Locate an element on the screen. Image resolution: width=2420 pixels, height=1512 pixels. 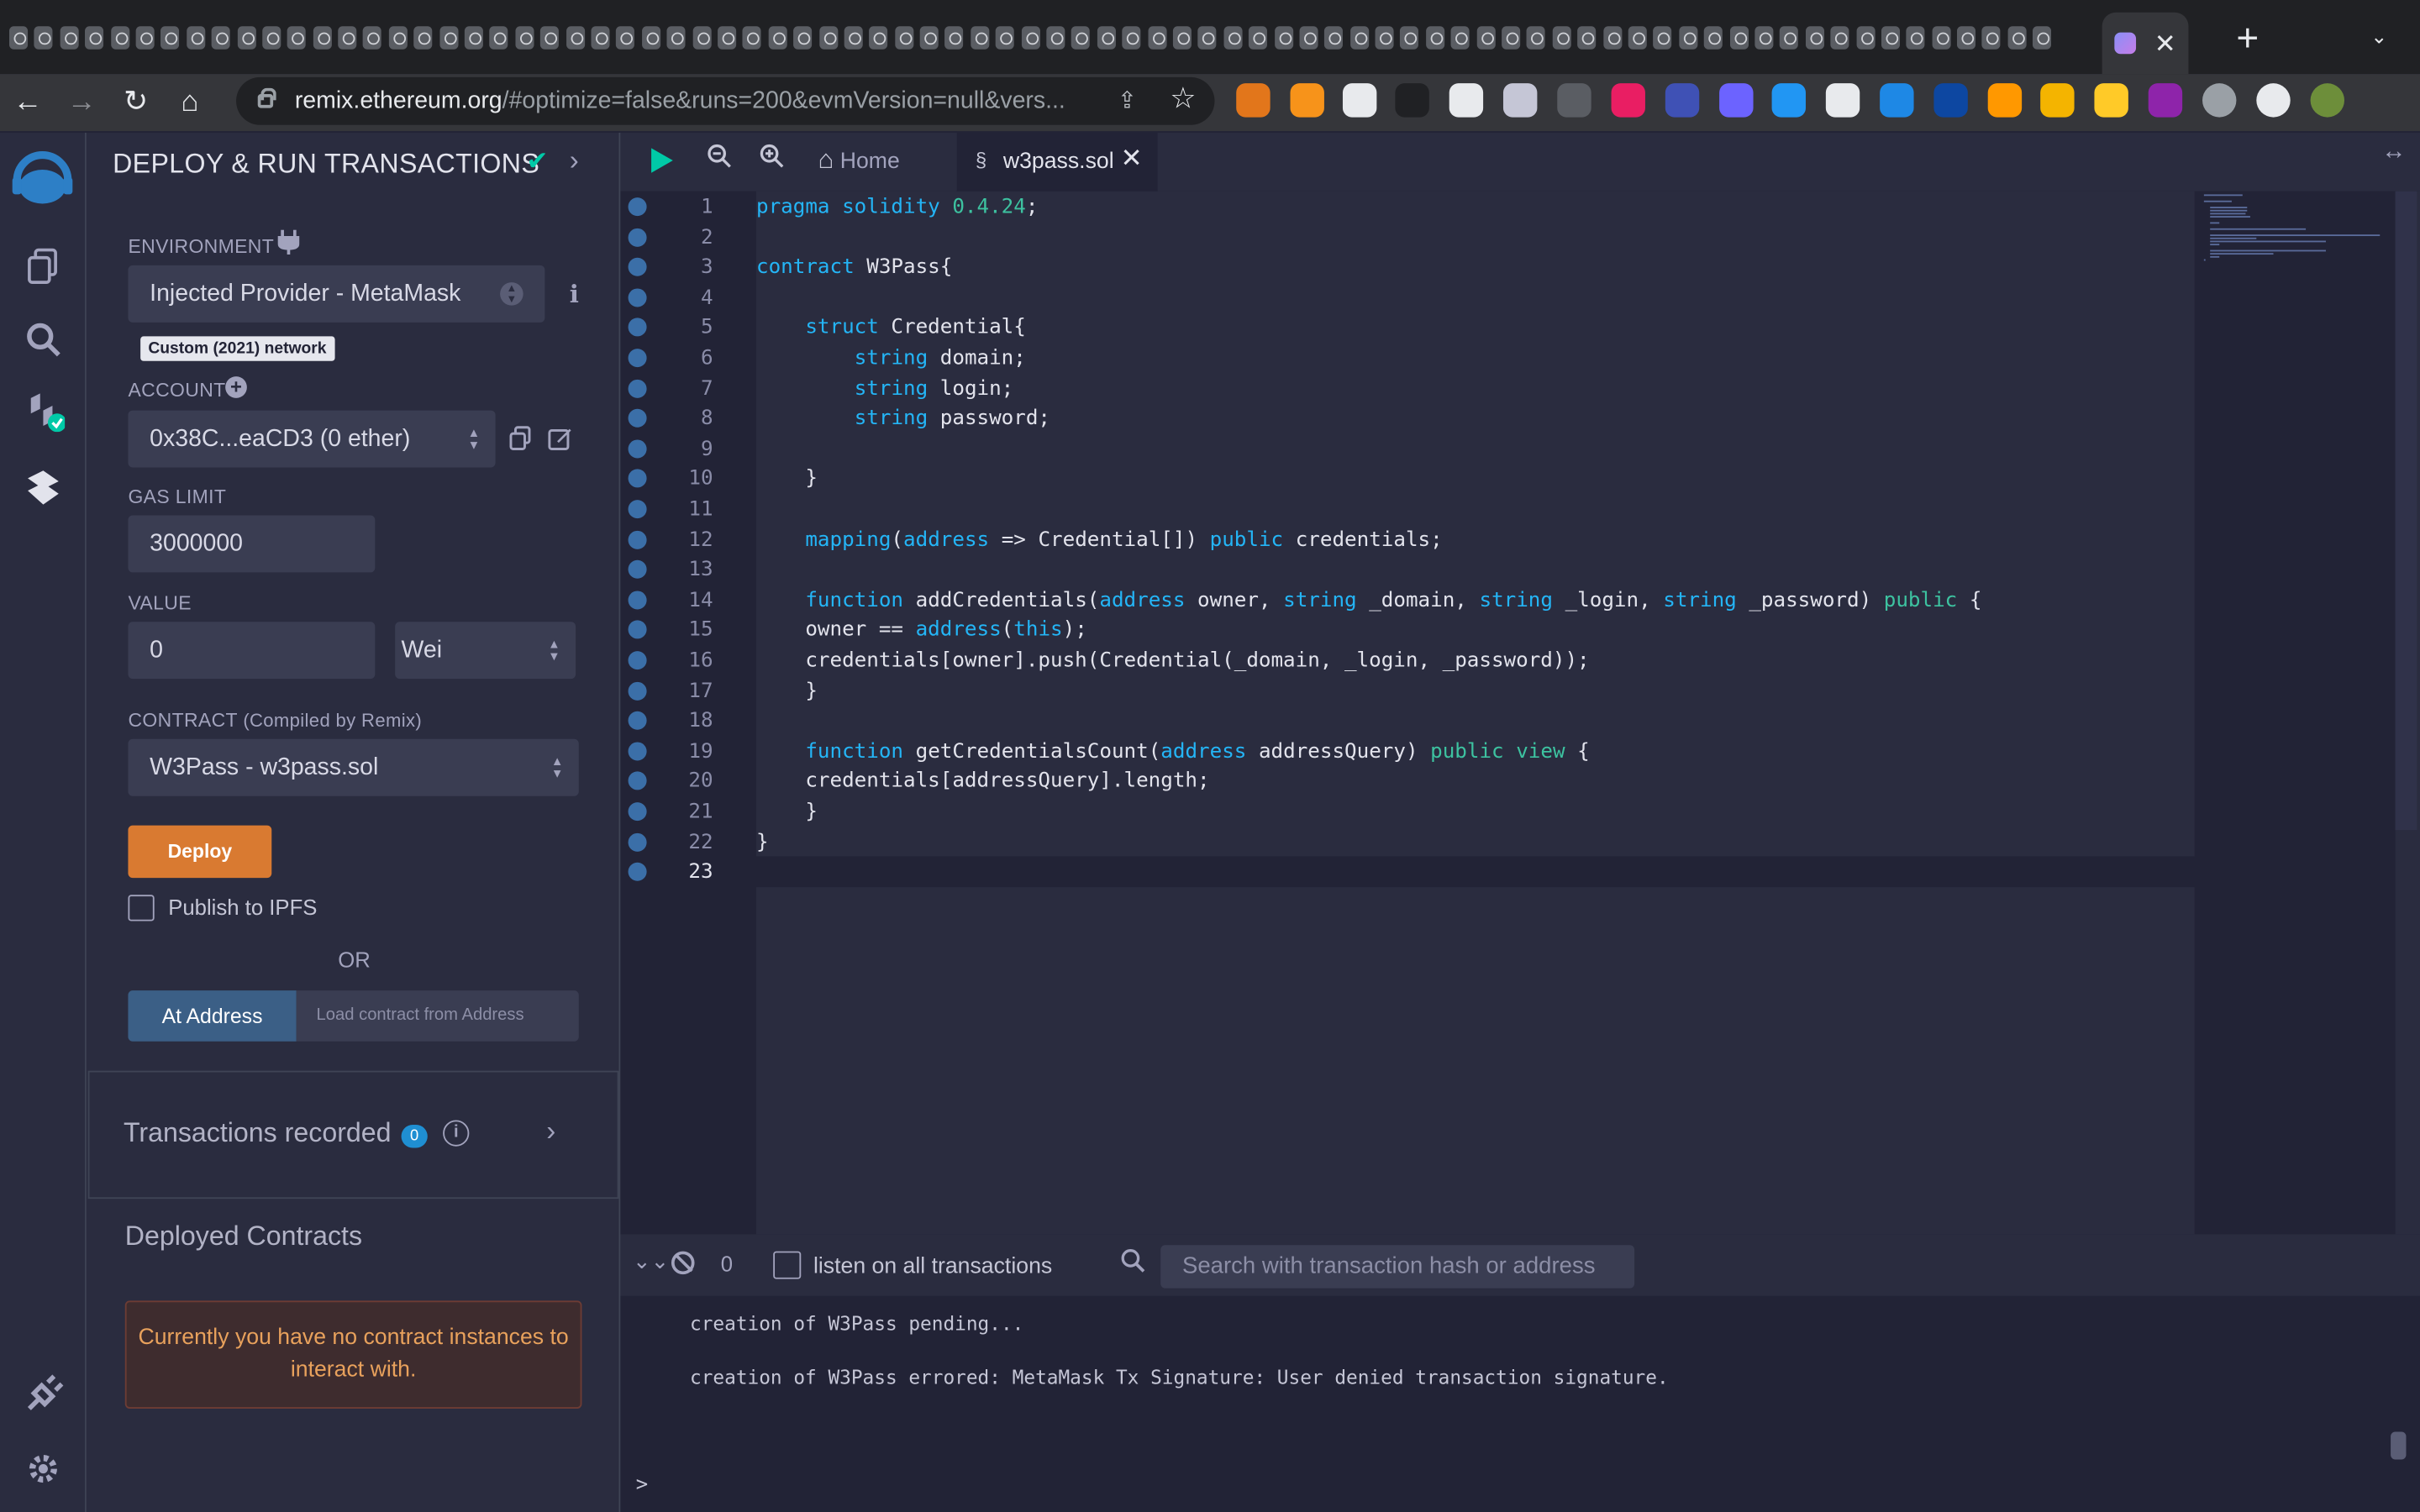
line-gutter: 19 is located at coordinates (688, 753).